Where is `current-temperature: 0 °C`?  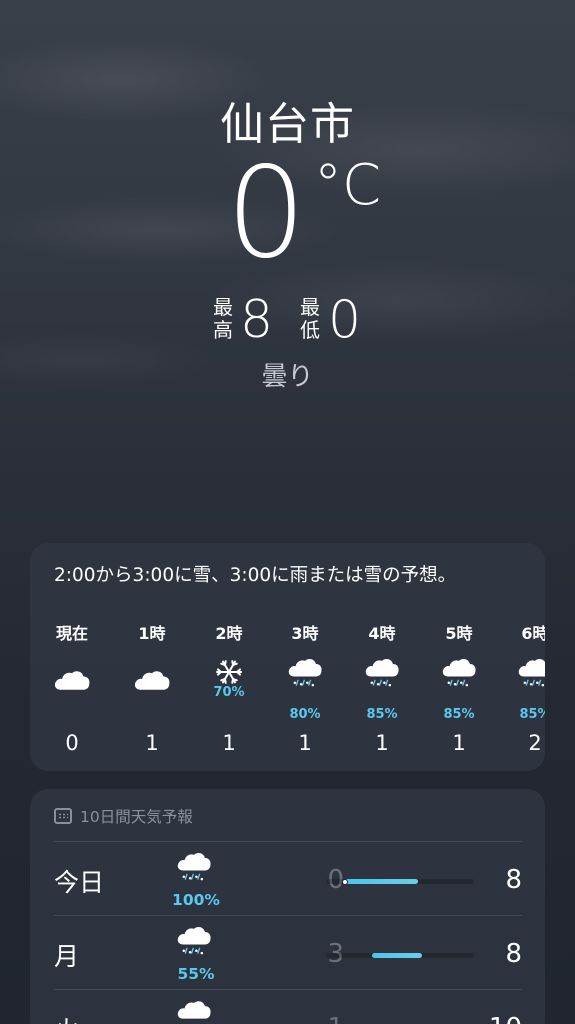
current-temperature: 0 °C is located at coordinates (287, 215).